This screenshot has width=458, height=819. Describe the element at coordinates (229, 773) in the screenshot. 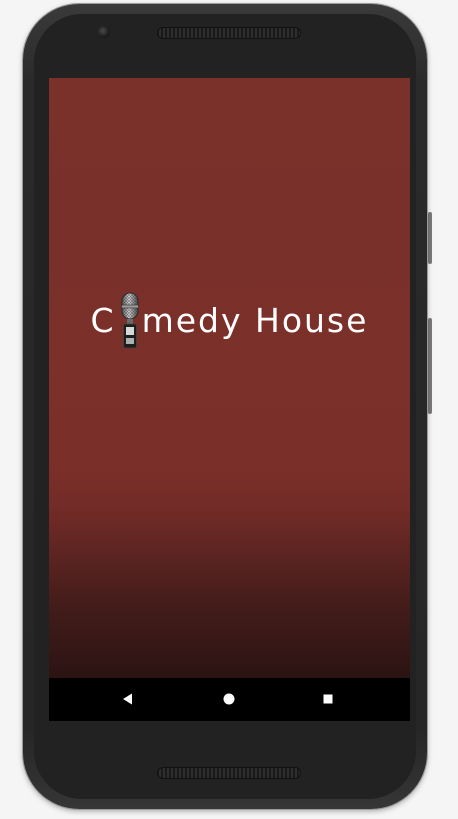

I see `bottom-speaker` at that location.